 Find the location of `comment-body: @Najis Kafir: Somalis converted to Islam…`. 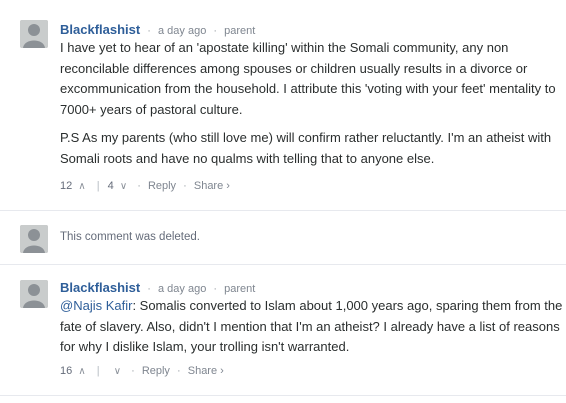

comment-body: @Najis Kafir: Somalis converted to Islam… is located at coordinates (312, 327).